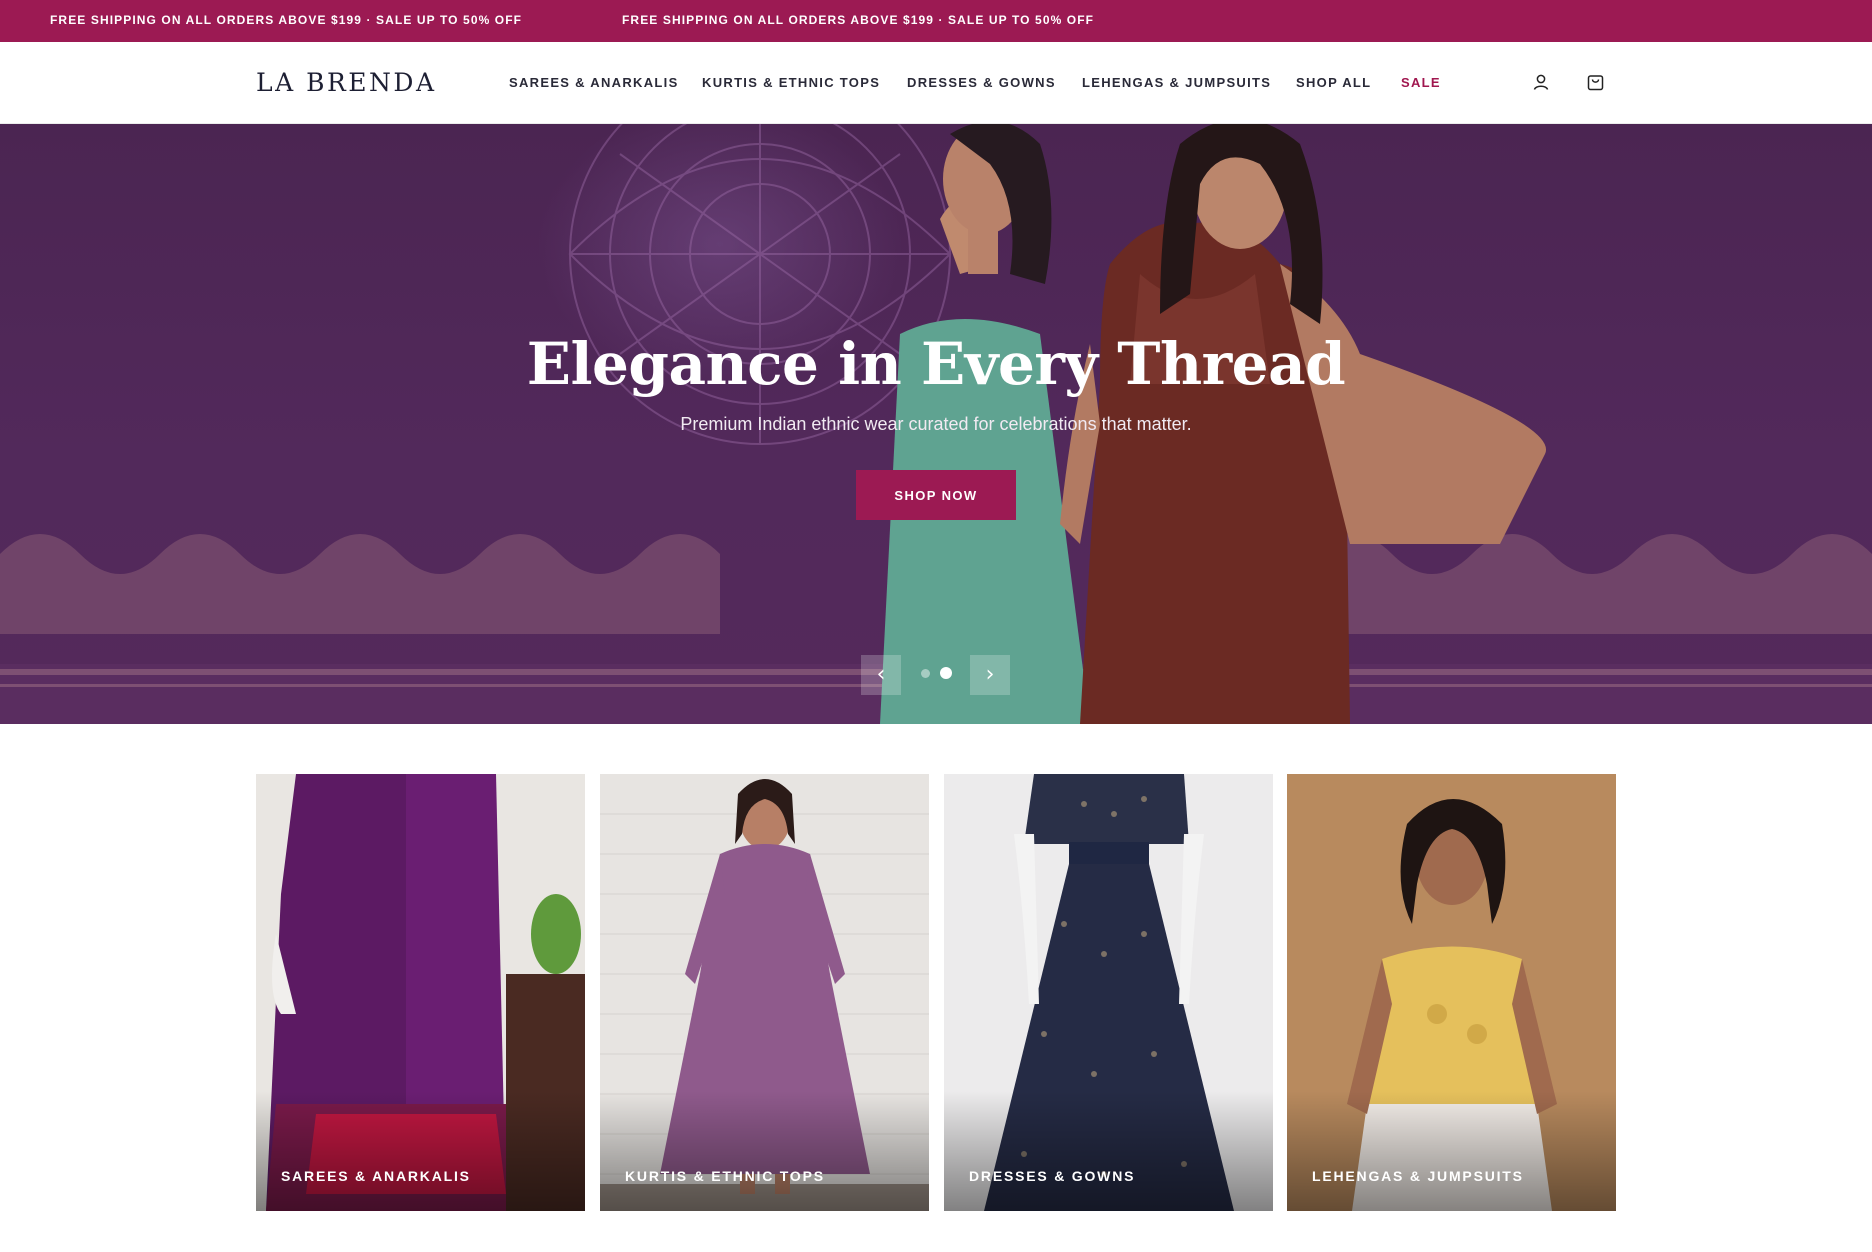 This screenshot has height=1252, width=1872. What do you see at coordinates (1108, 992) in the screenshot?
I see `category-tile-dresses-gowns: DRESSES & GOWNS` at bounding box center [1108, 992].